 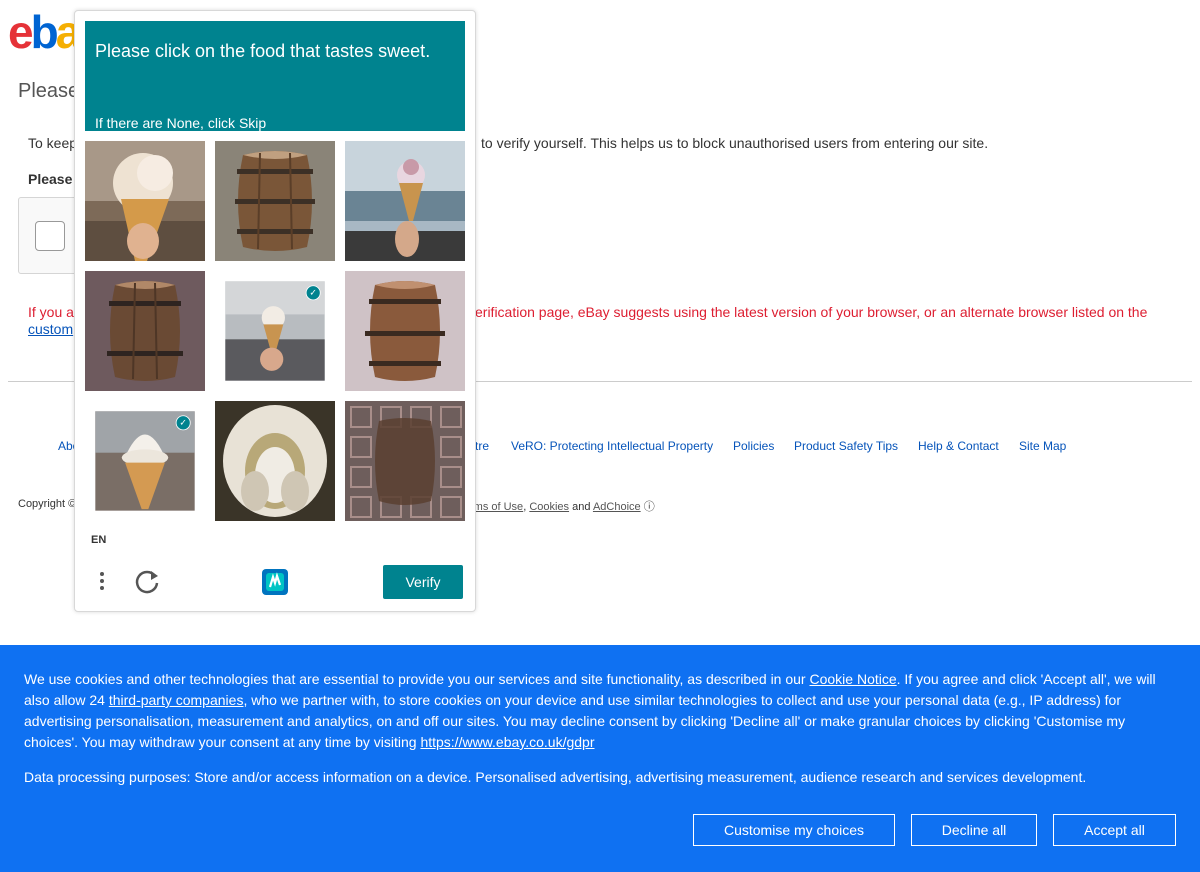 What do you see at coordinates (496, 507) in the screenshot?
I see `terms-link: rms of Use` at bounding box center [496, 507].